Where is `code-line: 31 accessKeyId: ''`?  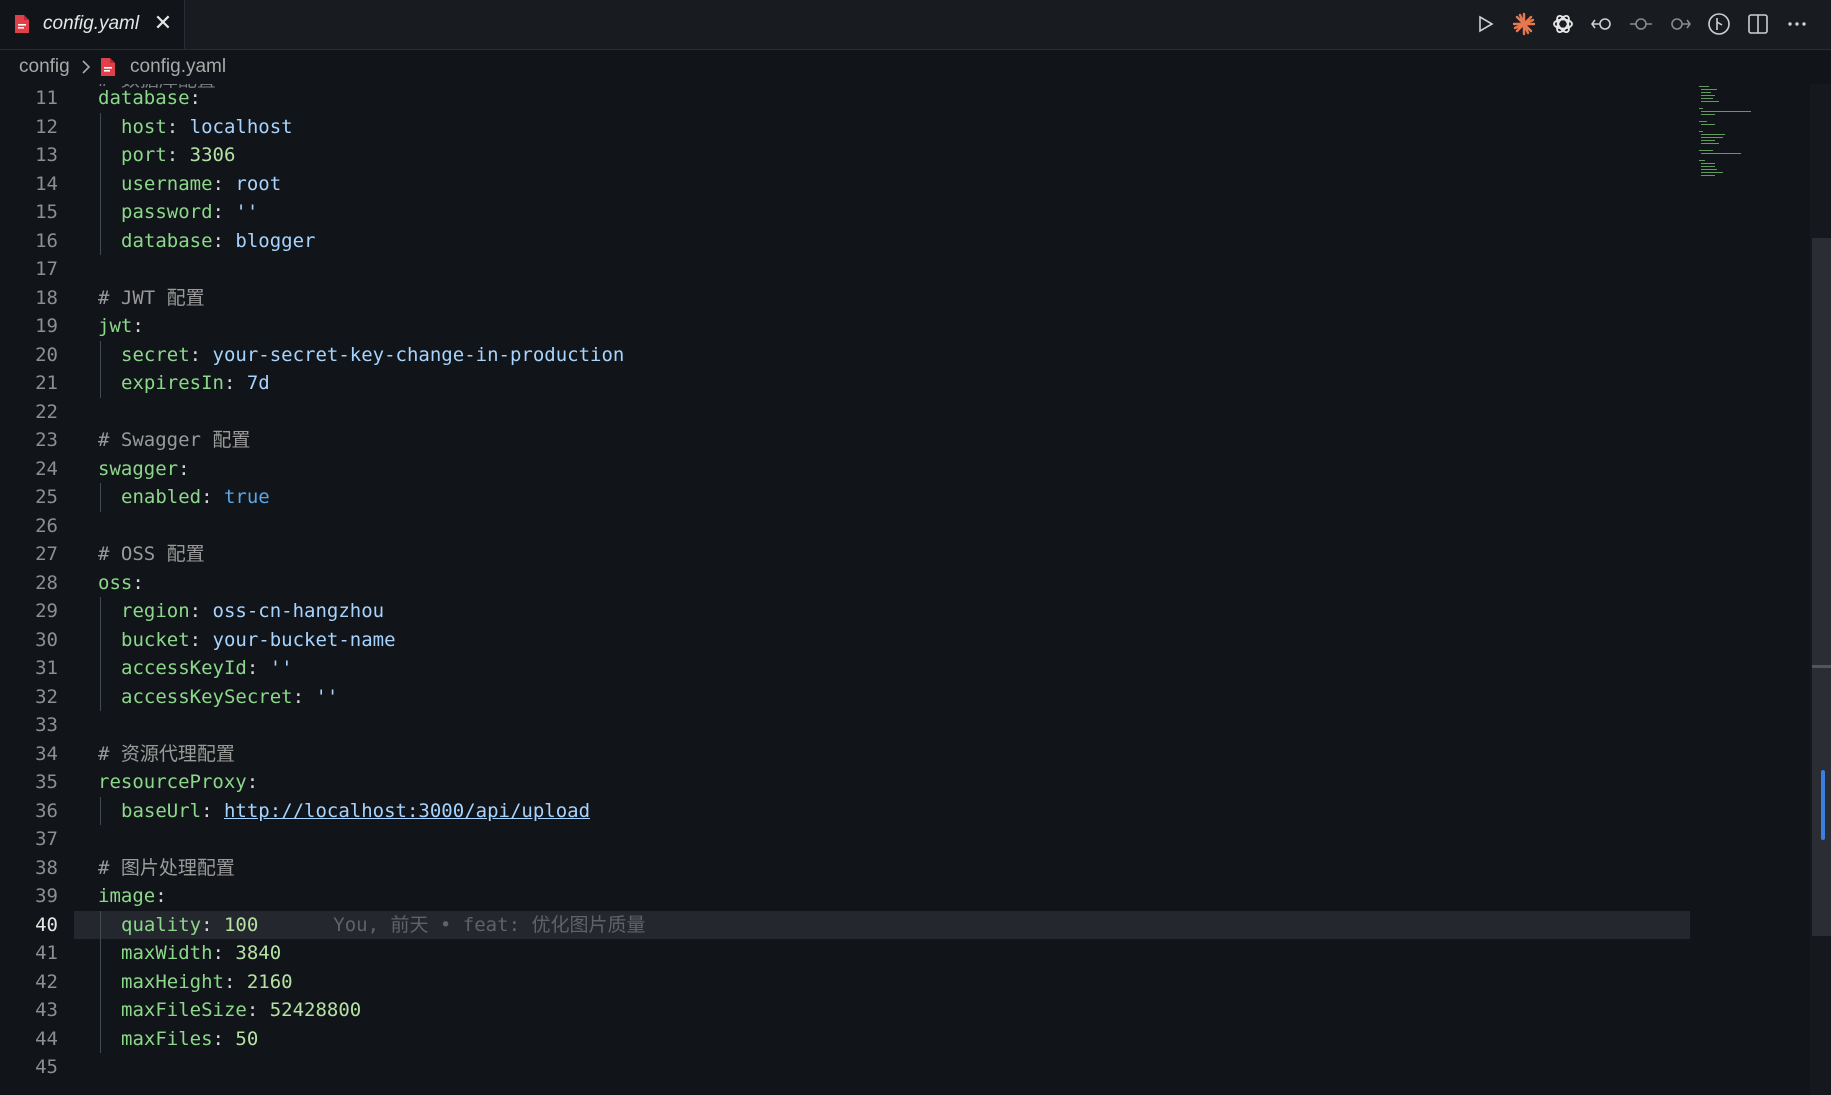 code-line: 31 accessKeyId: '' is located at coordinates (850, 668).